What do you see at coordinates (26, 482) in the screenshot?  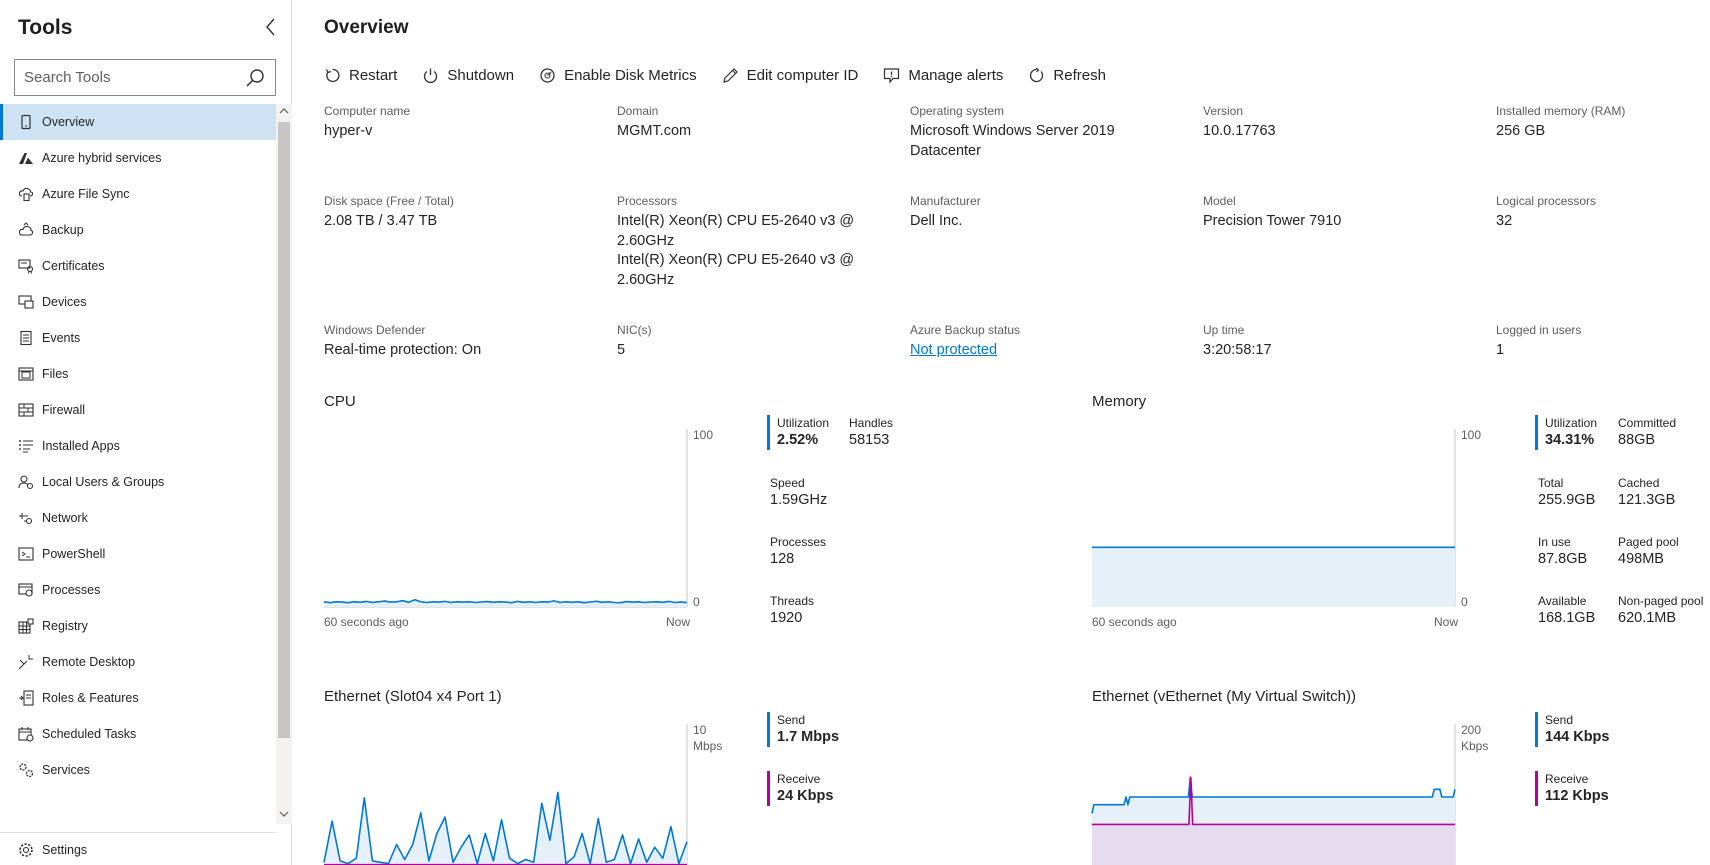 I see `users-icon` at bounding box center [26, 482].